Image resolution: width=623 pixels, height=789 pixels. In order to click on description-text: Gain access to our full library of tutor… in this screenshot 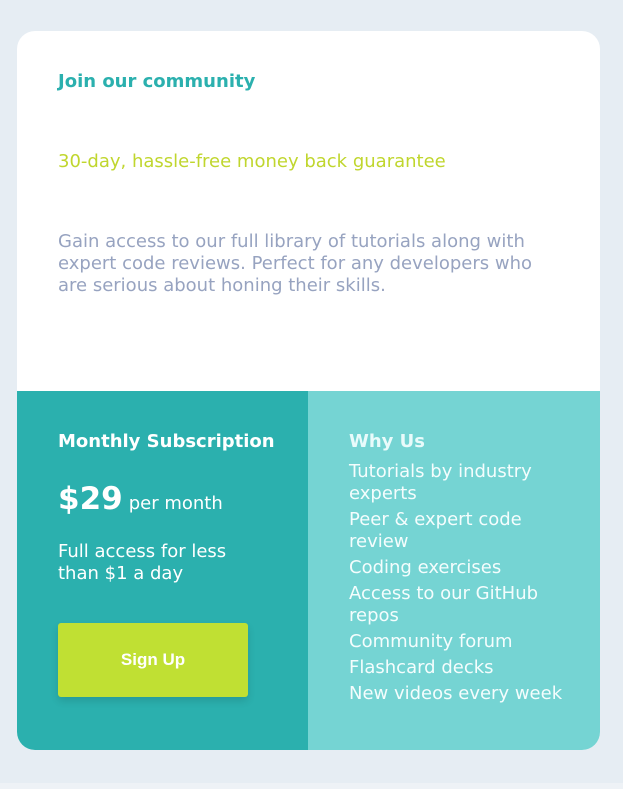, I will do `click(295, 263)`.